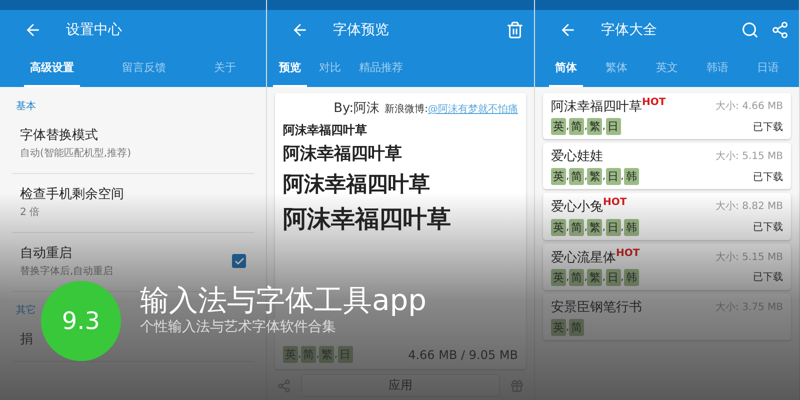 The width and height of the screenshot is (800, 400). What do you see at coordinates (667, 267) in the screenshot?
I see `font-card: 爱心流星体$^{HOT}$ 大小: 5.15 MB 英 , 简 , 繁 , 日 , 韩 已下载` at bounding box center [667, 267].